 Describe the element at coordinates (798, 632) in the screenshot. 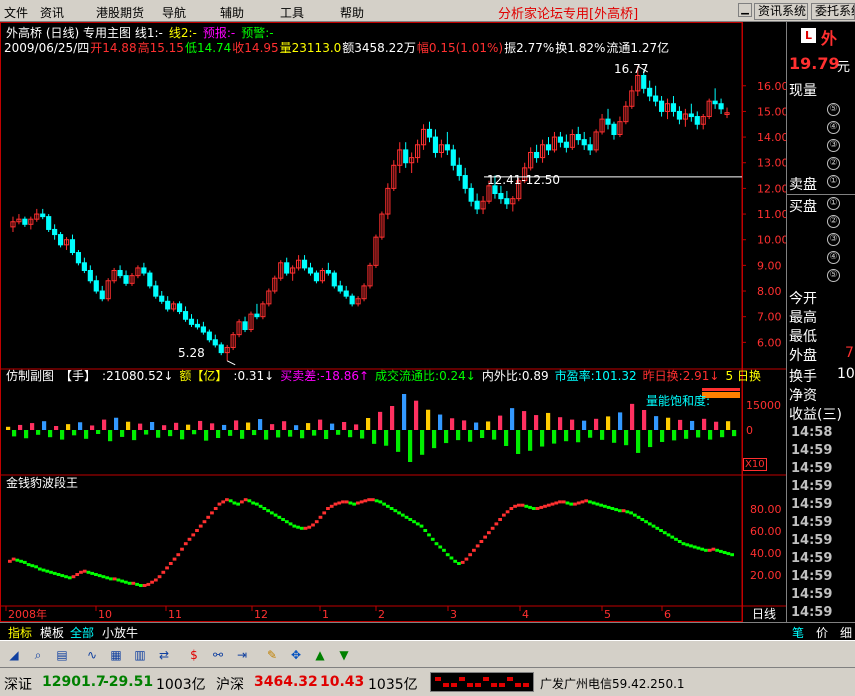

I see `tab-trades: 笔` at that location.